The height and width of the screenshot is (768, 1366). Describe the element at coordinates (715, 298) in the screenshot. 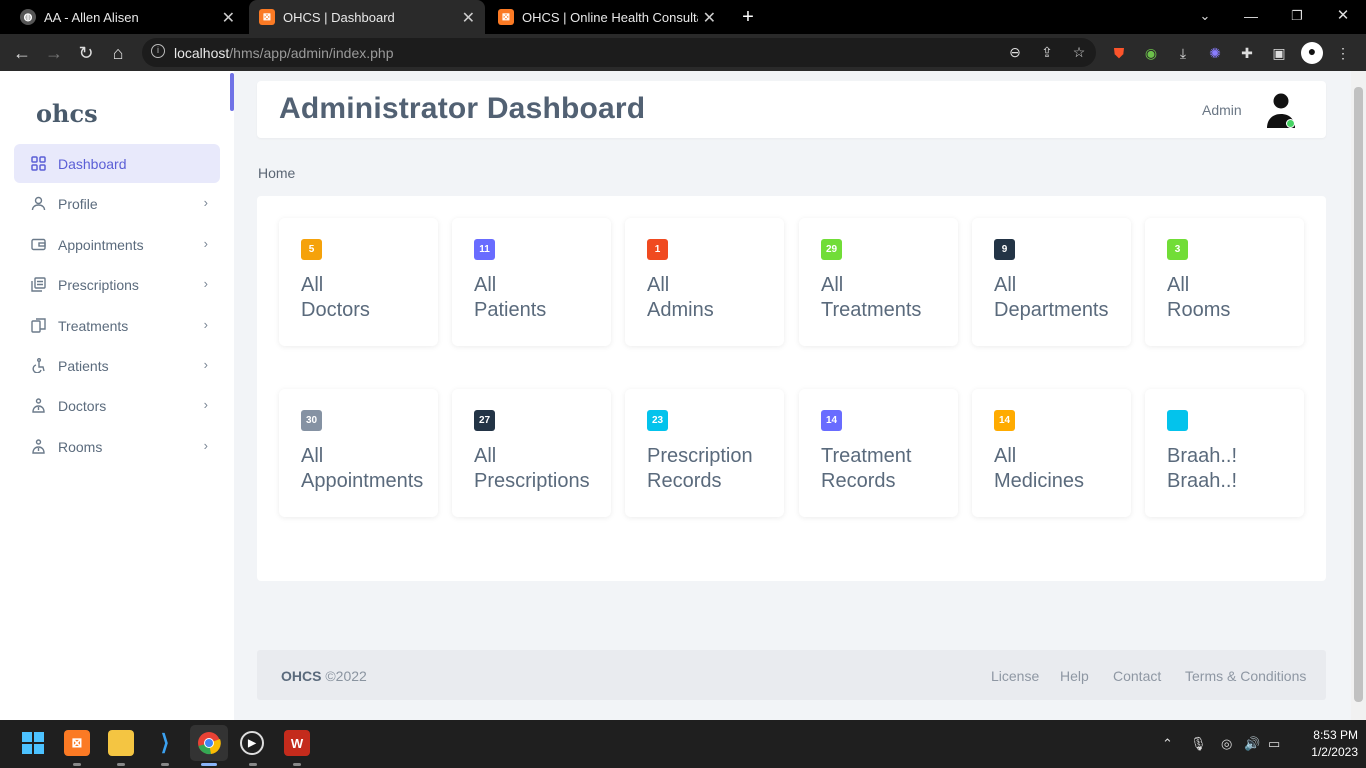

I see `card-title: All Admins` at that location.